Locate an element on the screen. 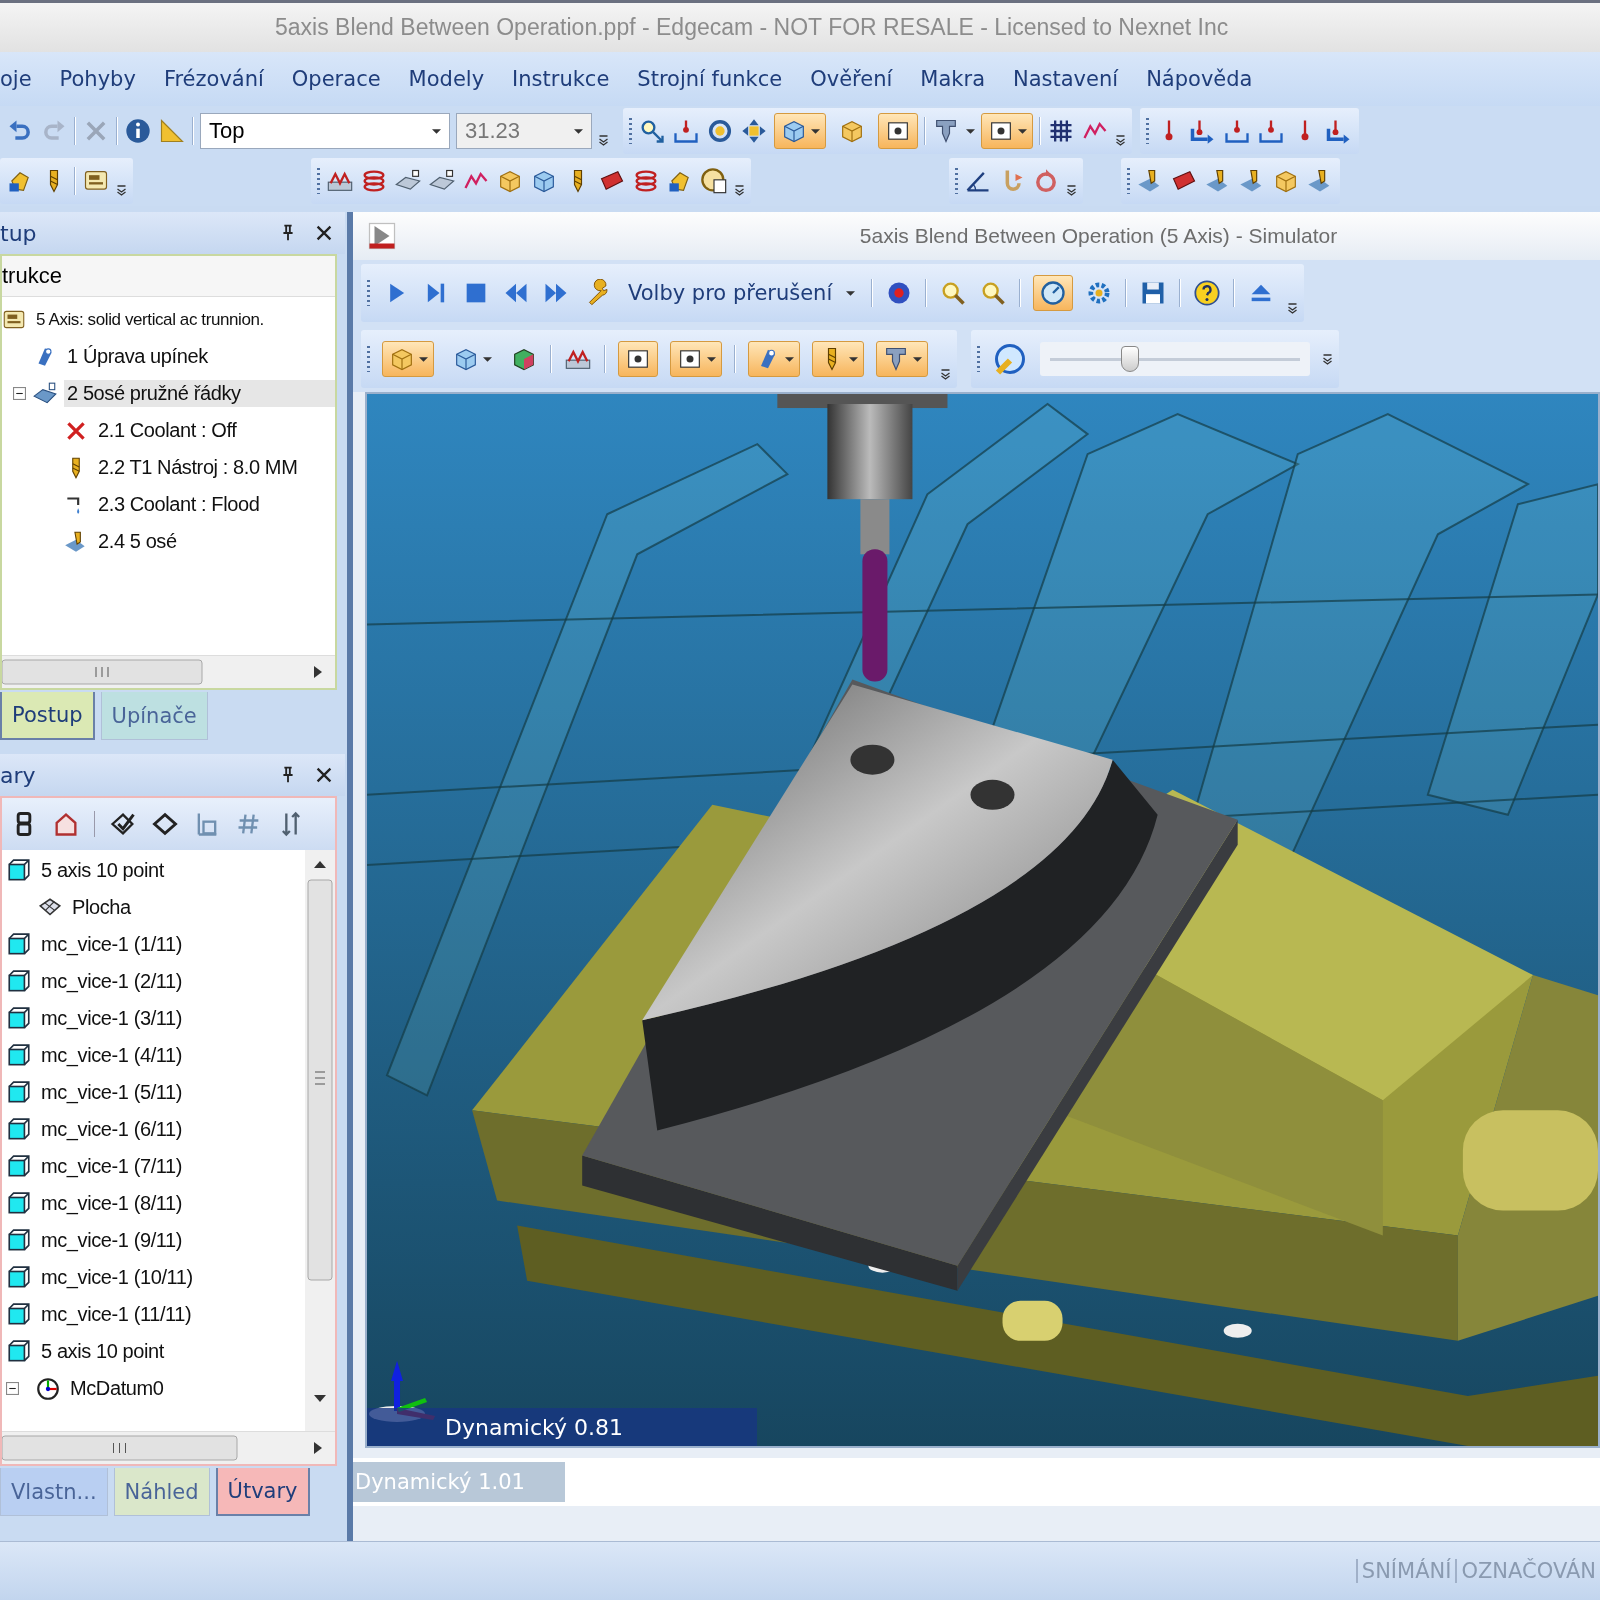 The image size is (1600, 1600). panel-tab: Útvary is located at coordinates (262, 1492).